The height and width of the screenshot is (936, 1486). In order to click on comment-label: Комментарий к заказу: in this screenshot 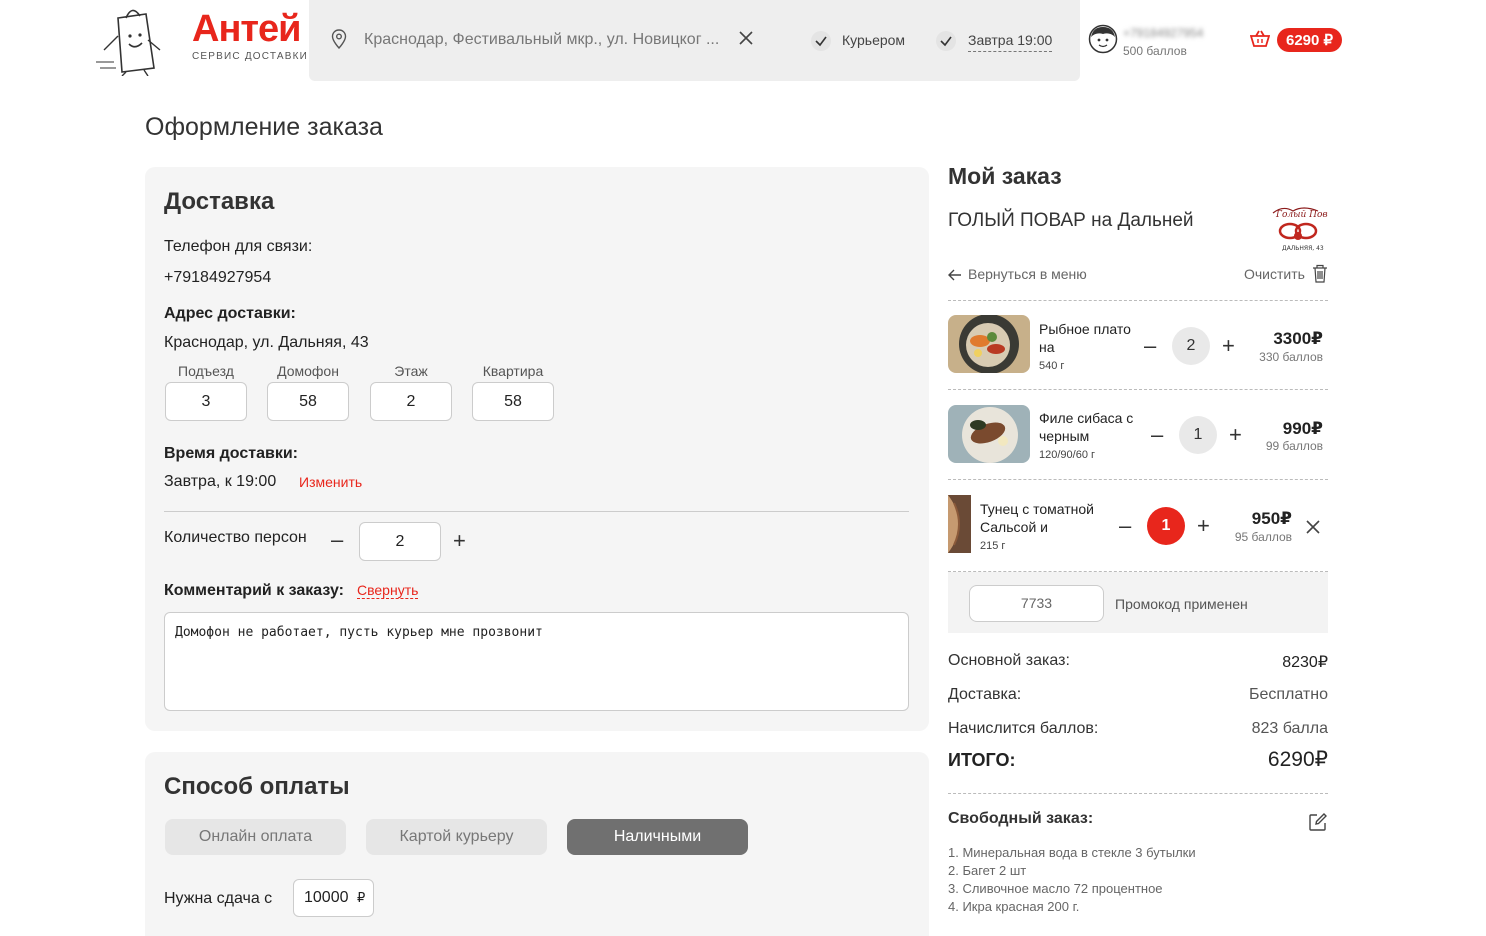, I will do `click(254, 590)`.